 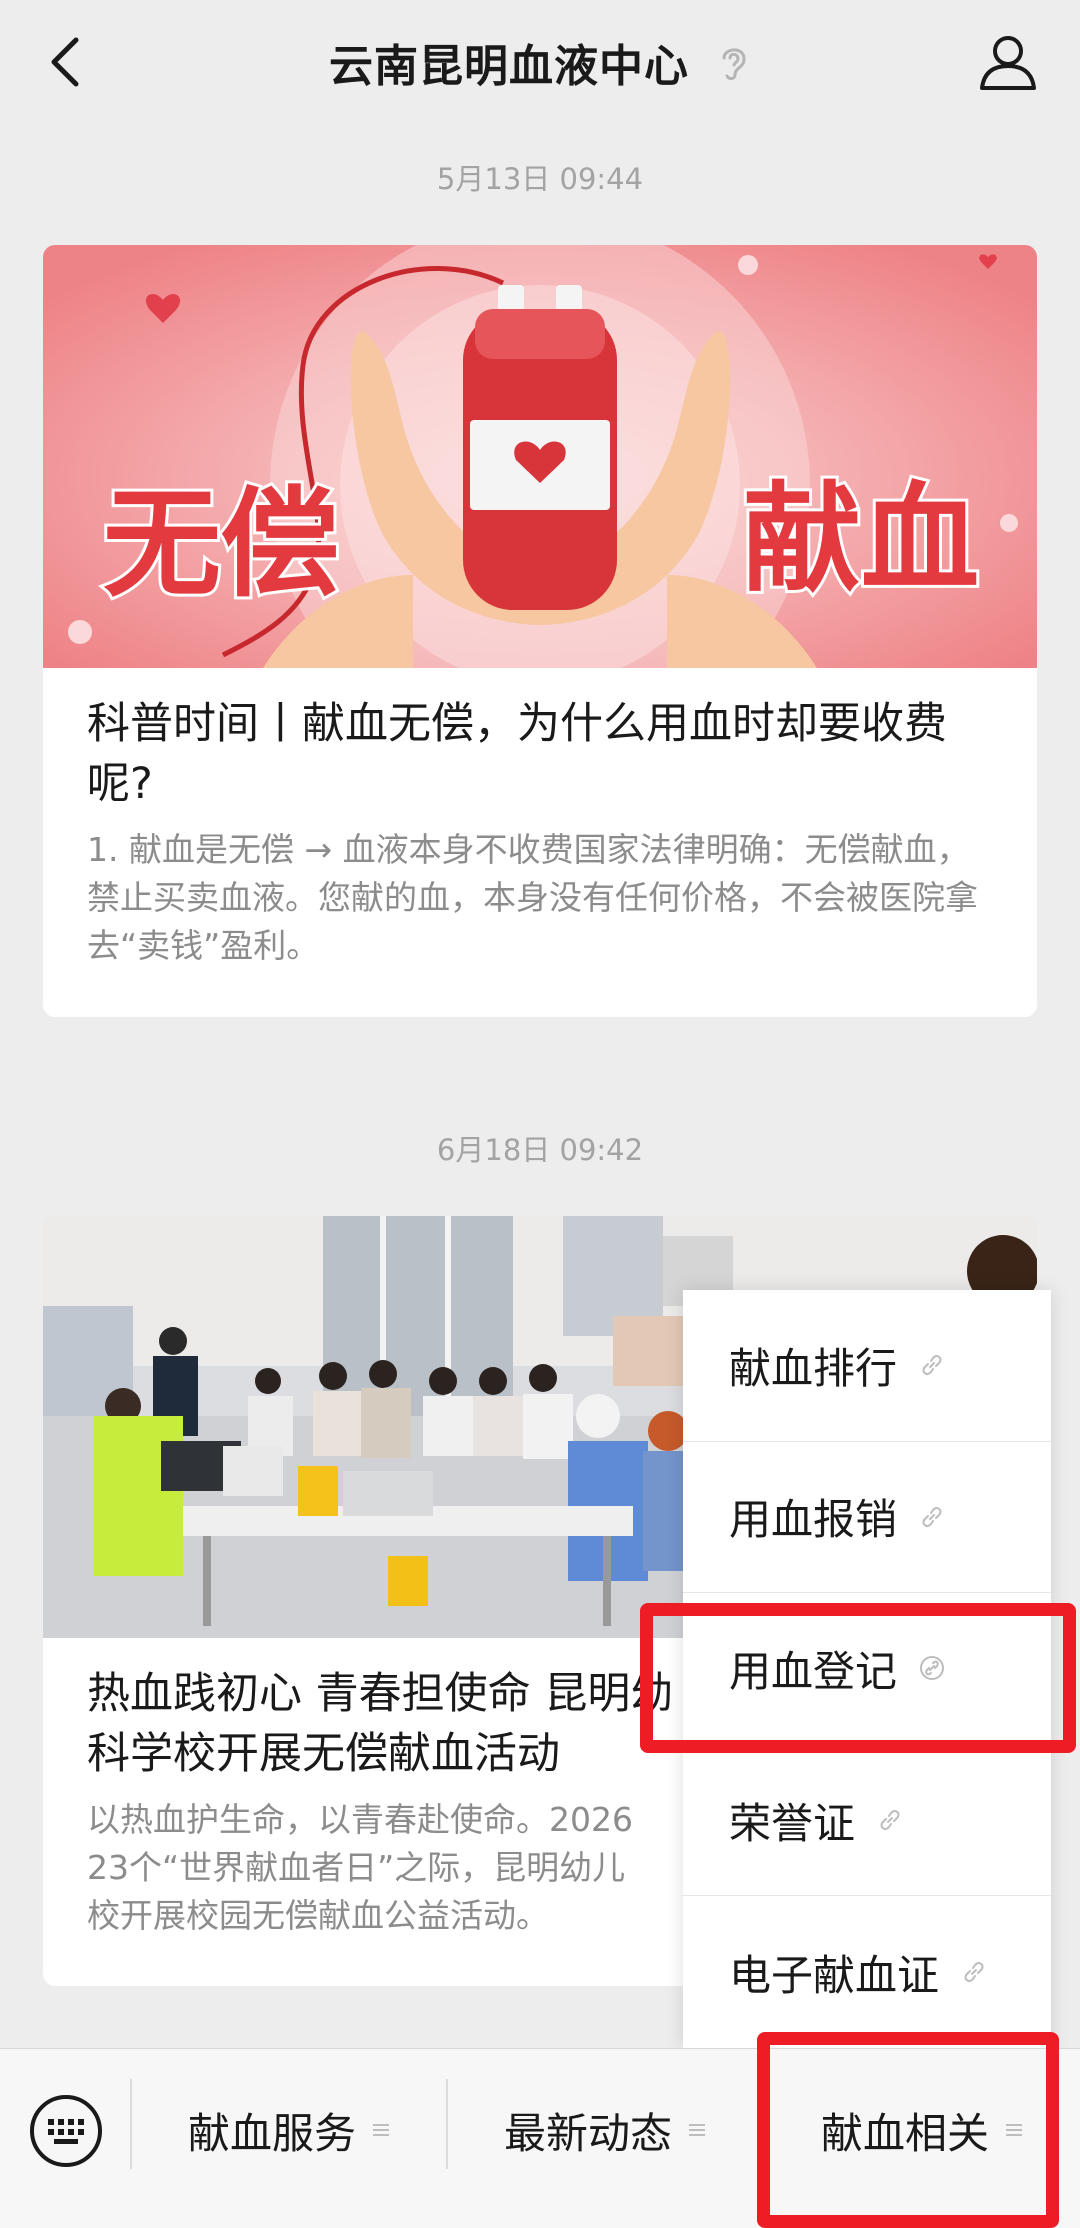 I want to click on page-title: 云南昆明血液中心, so click(x=509, y=66).